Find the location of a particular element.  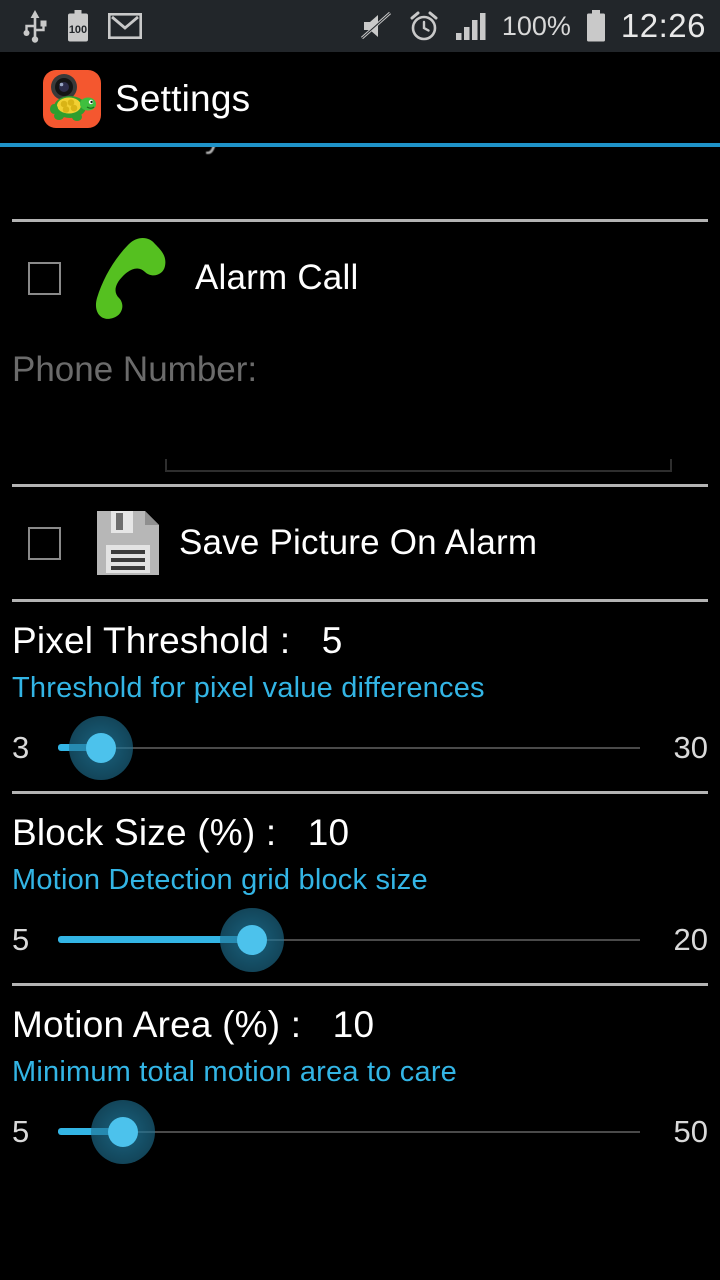

clipped-previous-row: y is located at coordinates (360, 183).